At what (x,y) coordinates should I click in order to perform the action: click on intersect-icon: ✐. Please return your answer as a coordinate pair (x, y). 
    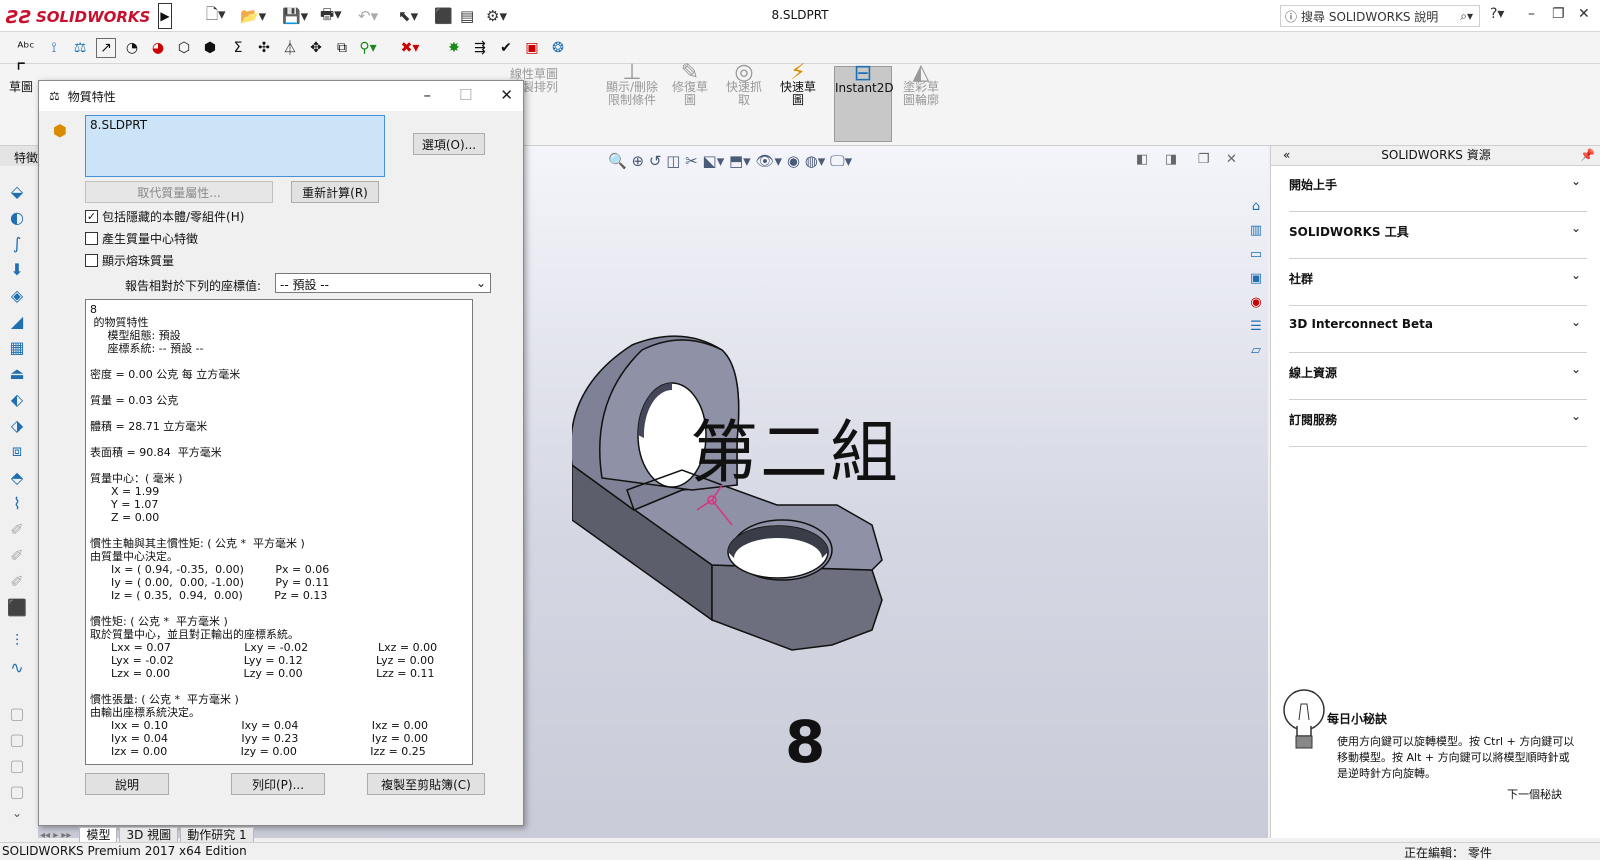
    Looking at the image, I should click on (17, 581).